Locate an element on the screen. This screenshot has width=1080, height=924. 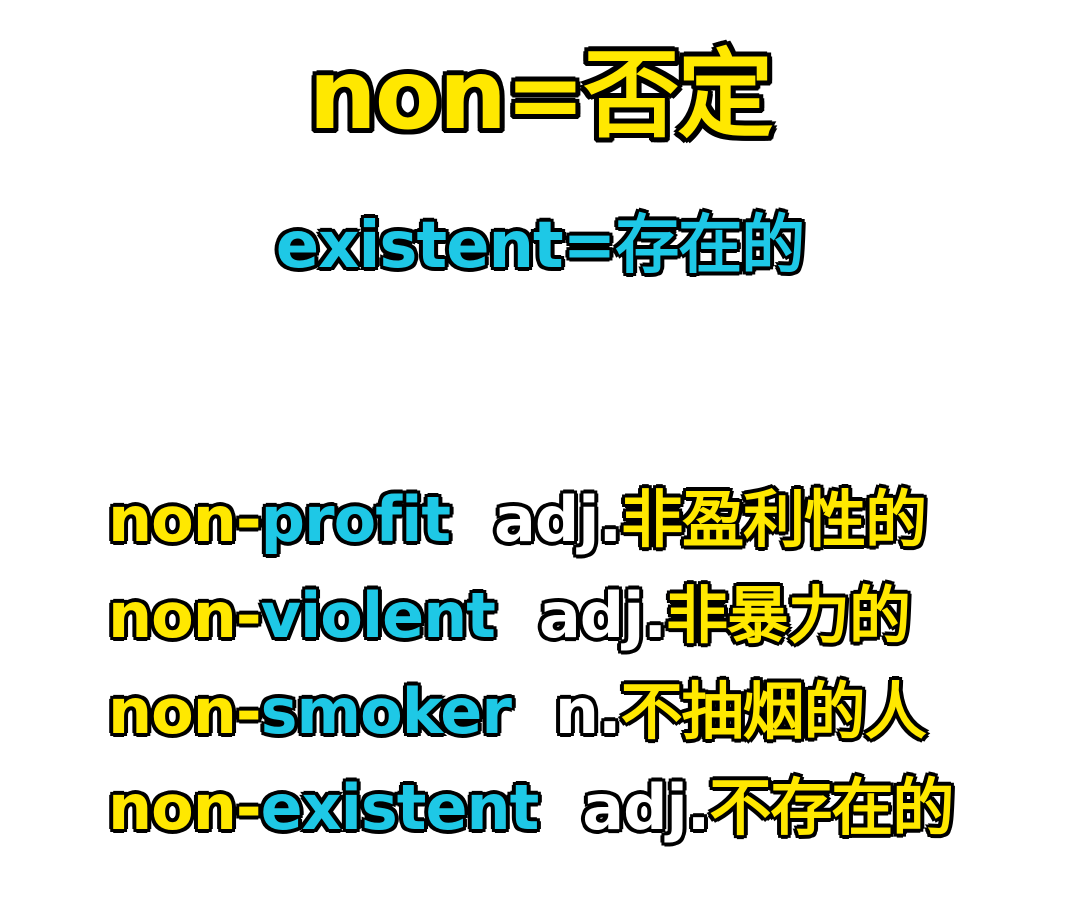
page-title: non=否定 is located at coordinates (540, 95).